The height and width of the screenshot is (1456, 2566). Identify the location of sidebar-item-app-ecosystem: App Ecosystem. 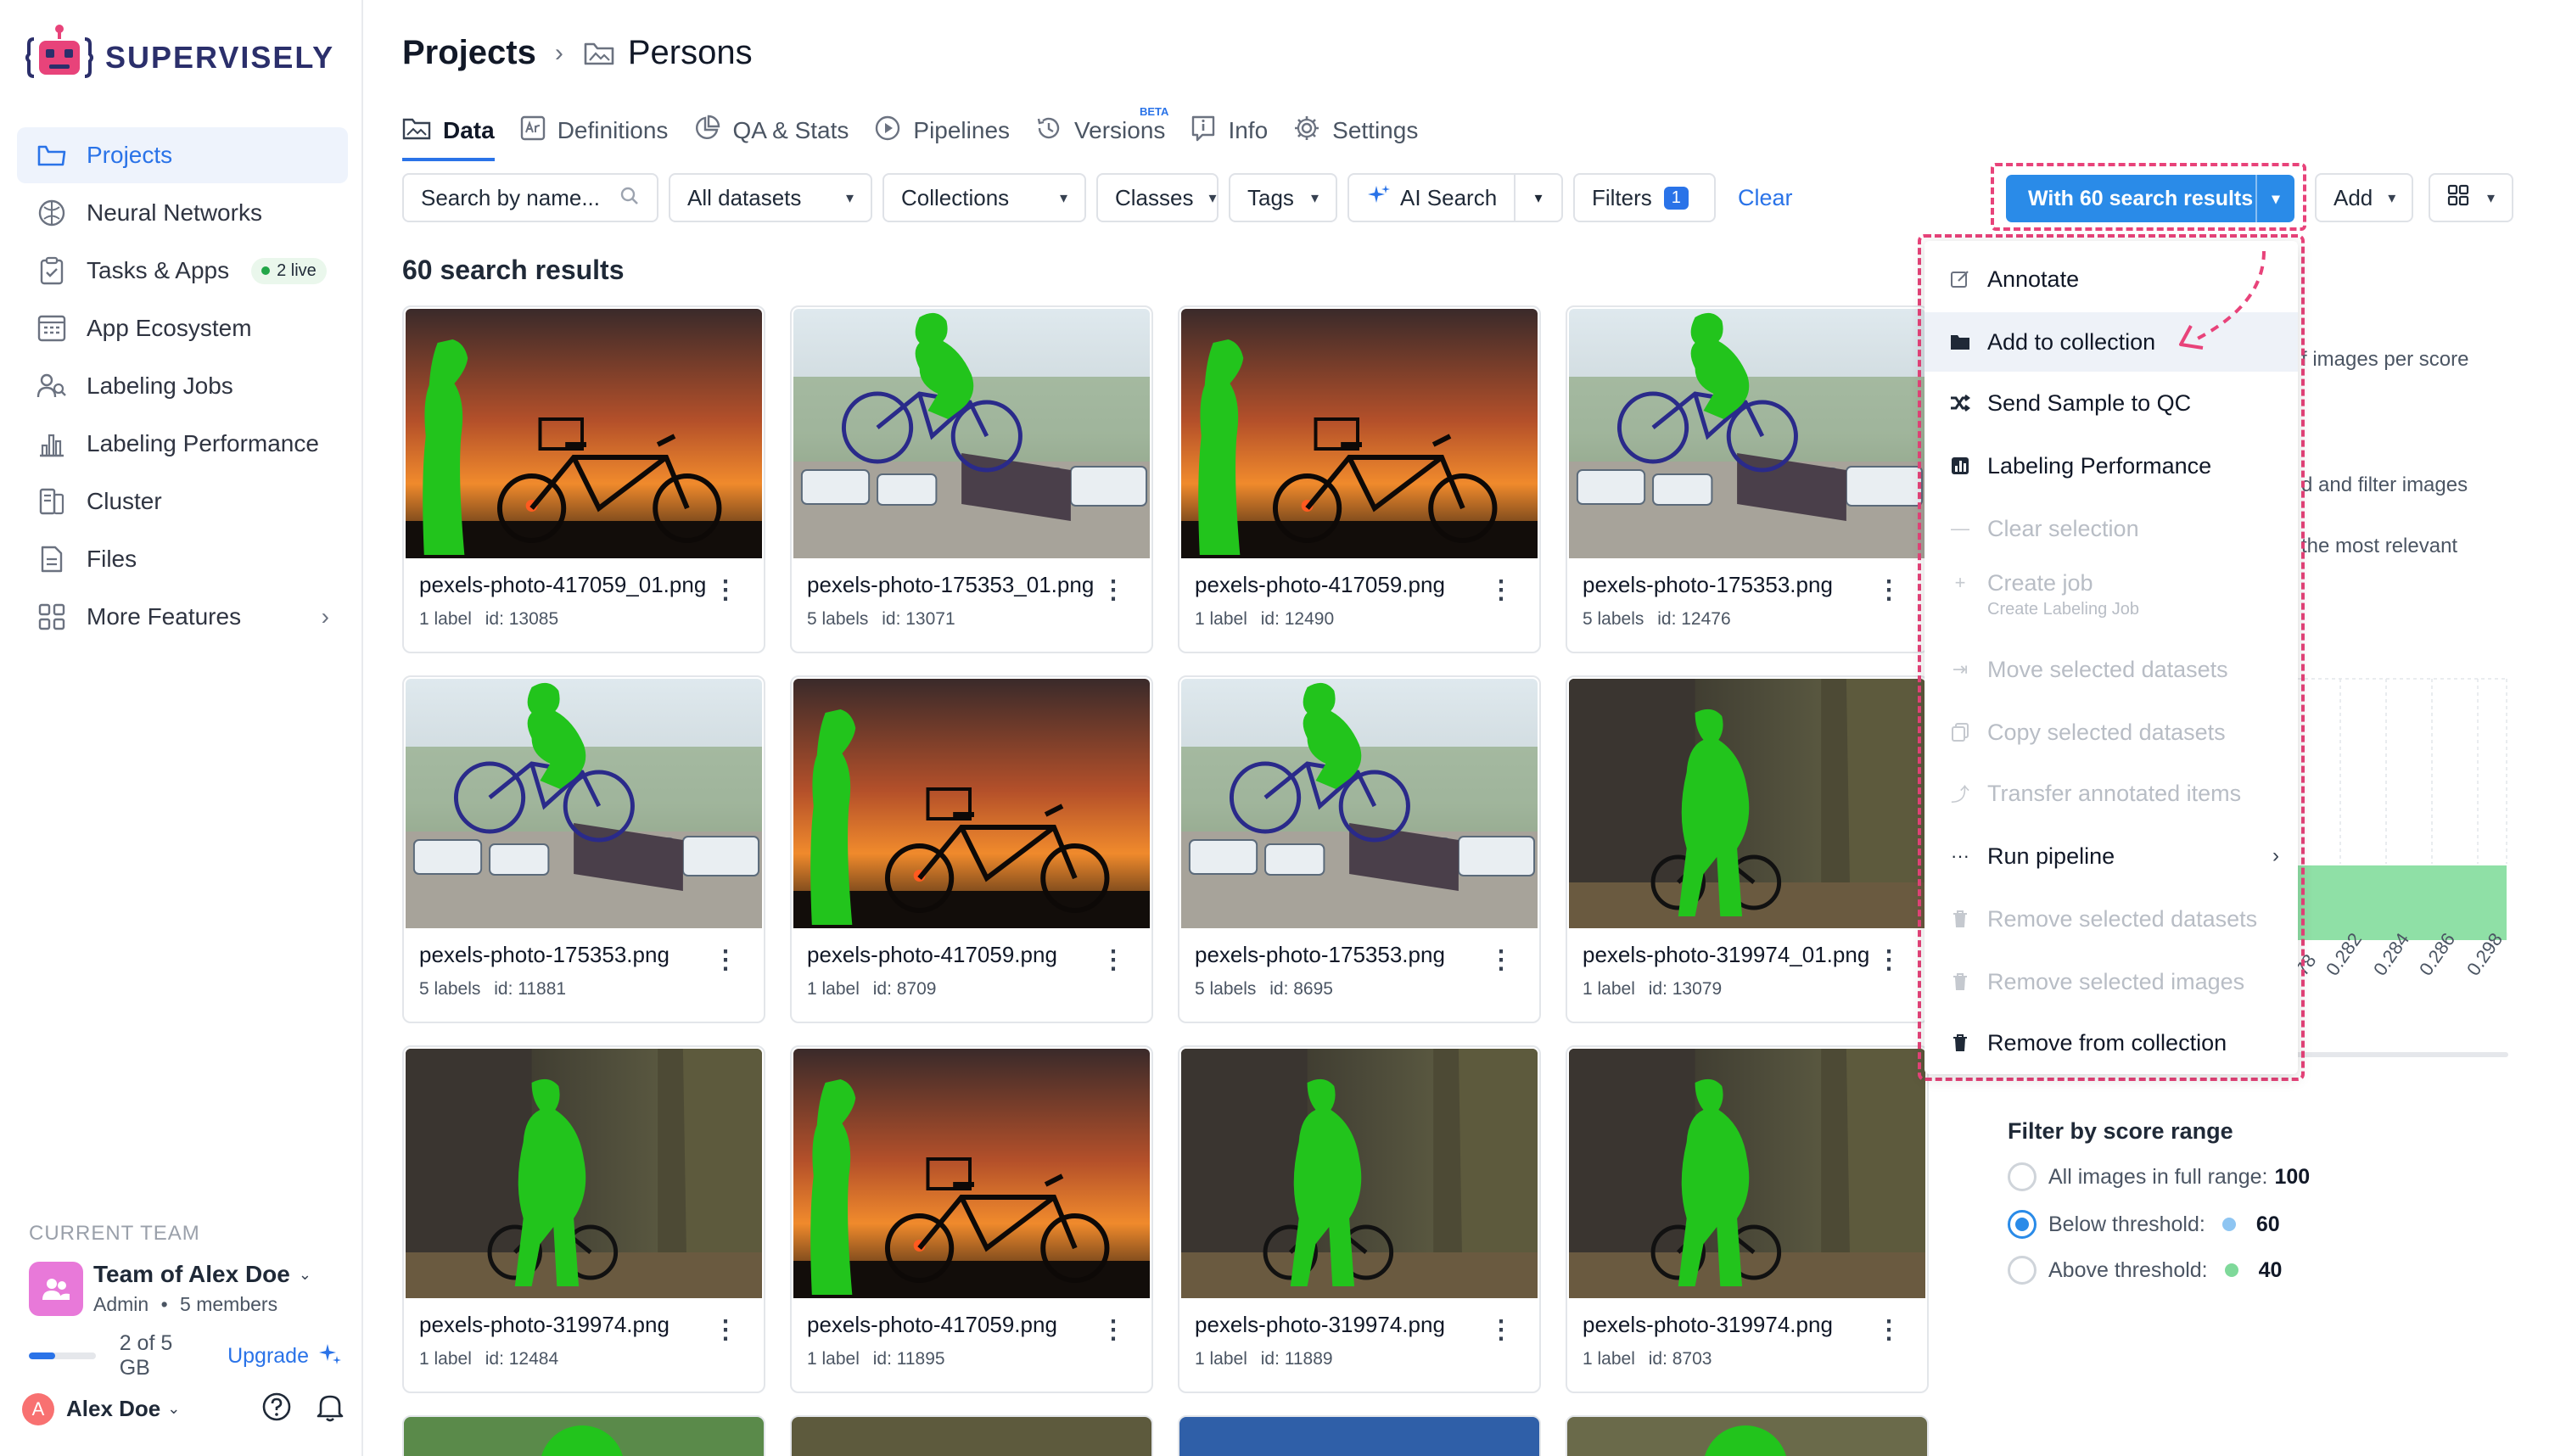
(182, 328).